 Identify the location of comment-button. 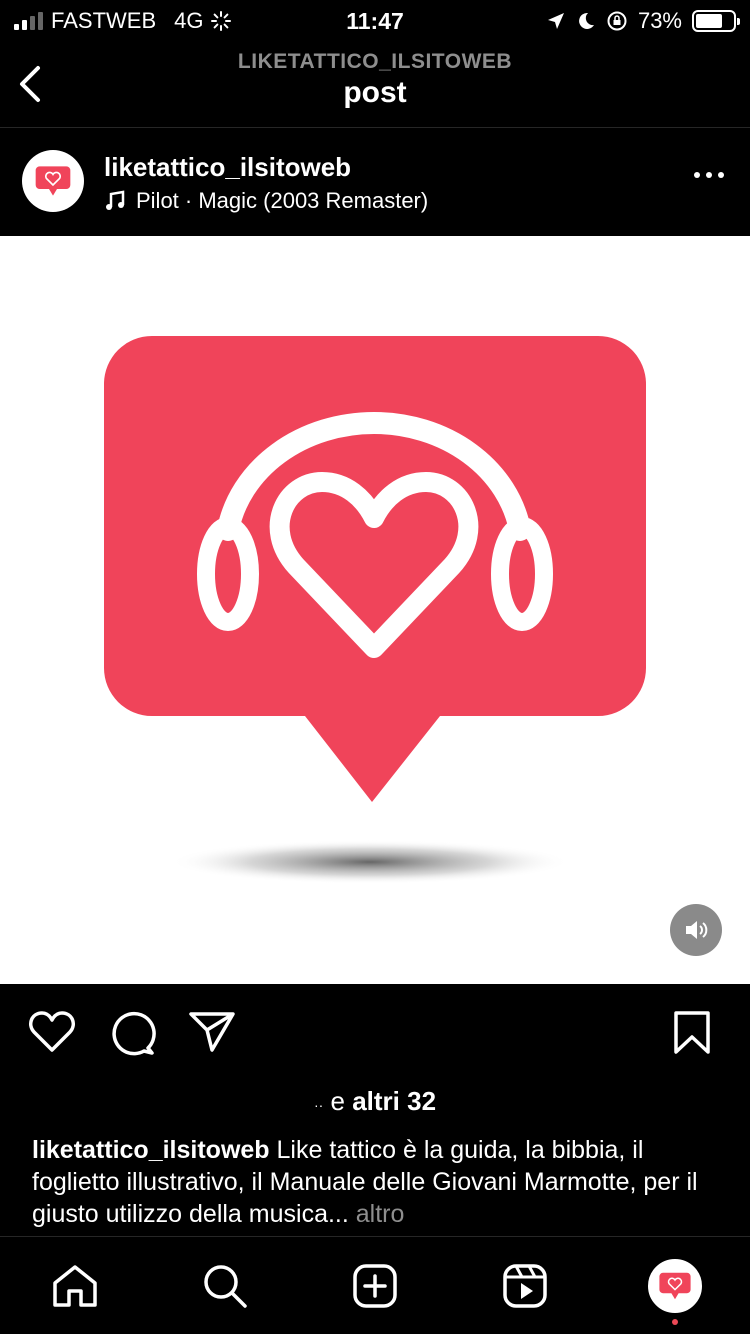
(132, 1035).